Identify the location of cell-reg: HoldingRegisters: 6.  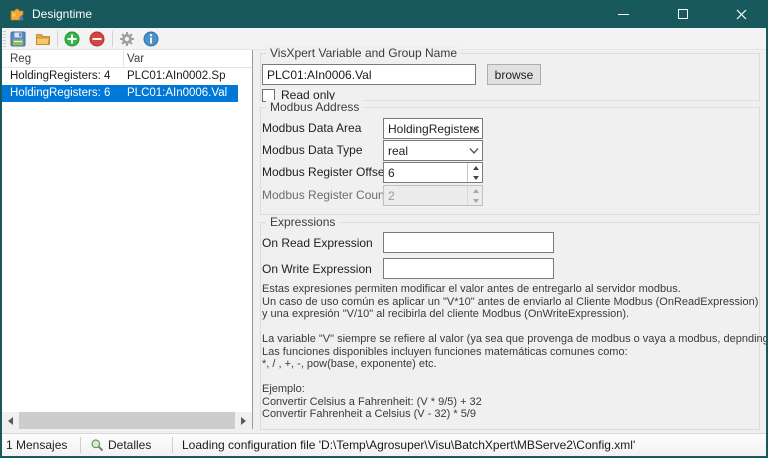
(60, 93).